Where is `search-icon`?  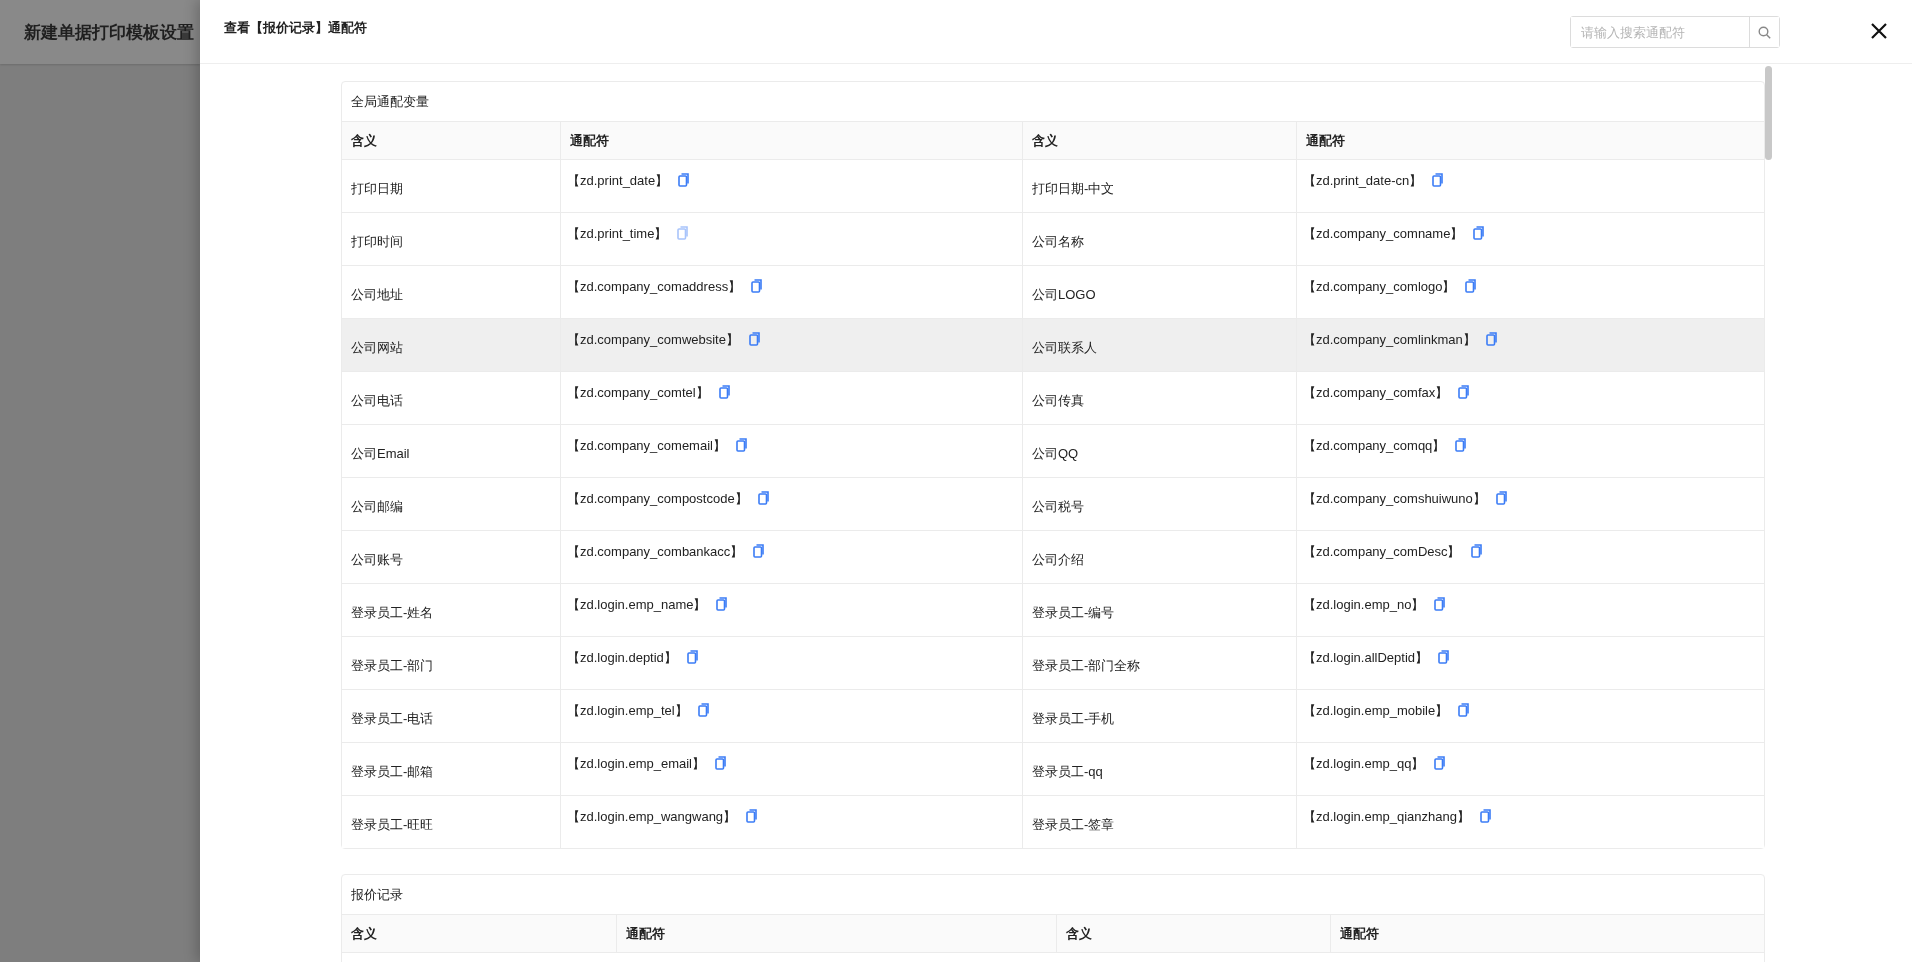 search-icon is located at coordinates (1764, 32).